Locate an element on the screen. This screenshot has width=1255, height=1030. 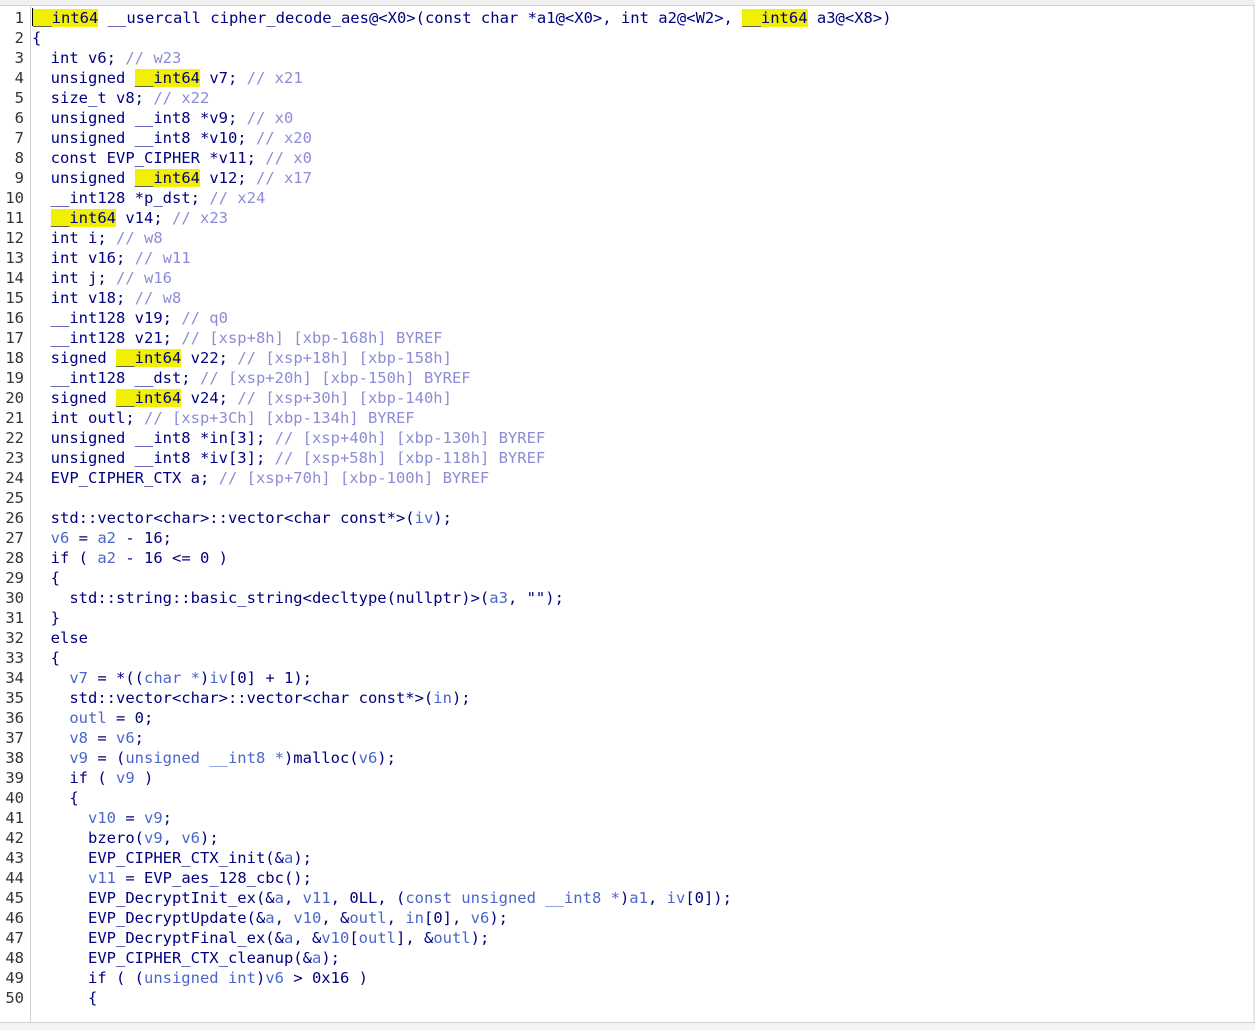
comment-token: // x24 is located at coordinates (237, 198).